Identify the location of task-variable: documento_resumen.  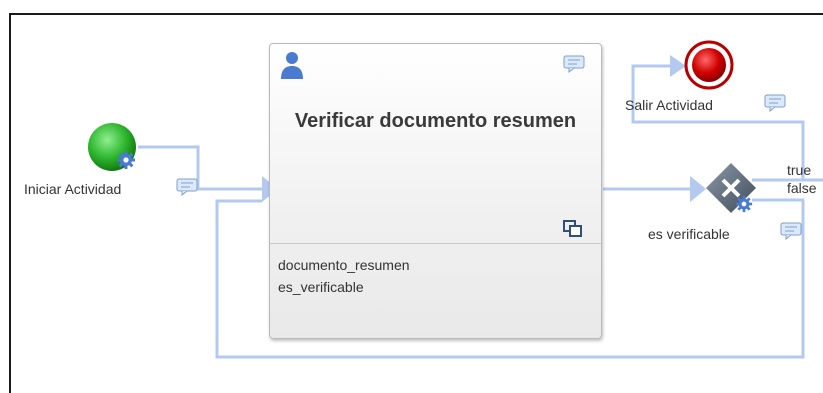
(344, 265).